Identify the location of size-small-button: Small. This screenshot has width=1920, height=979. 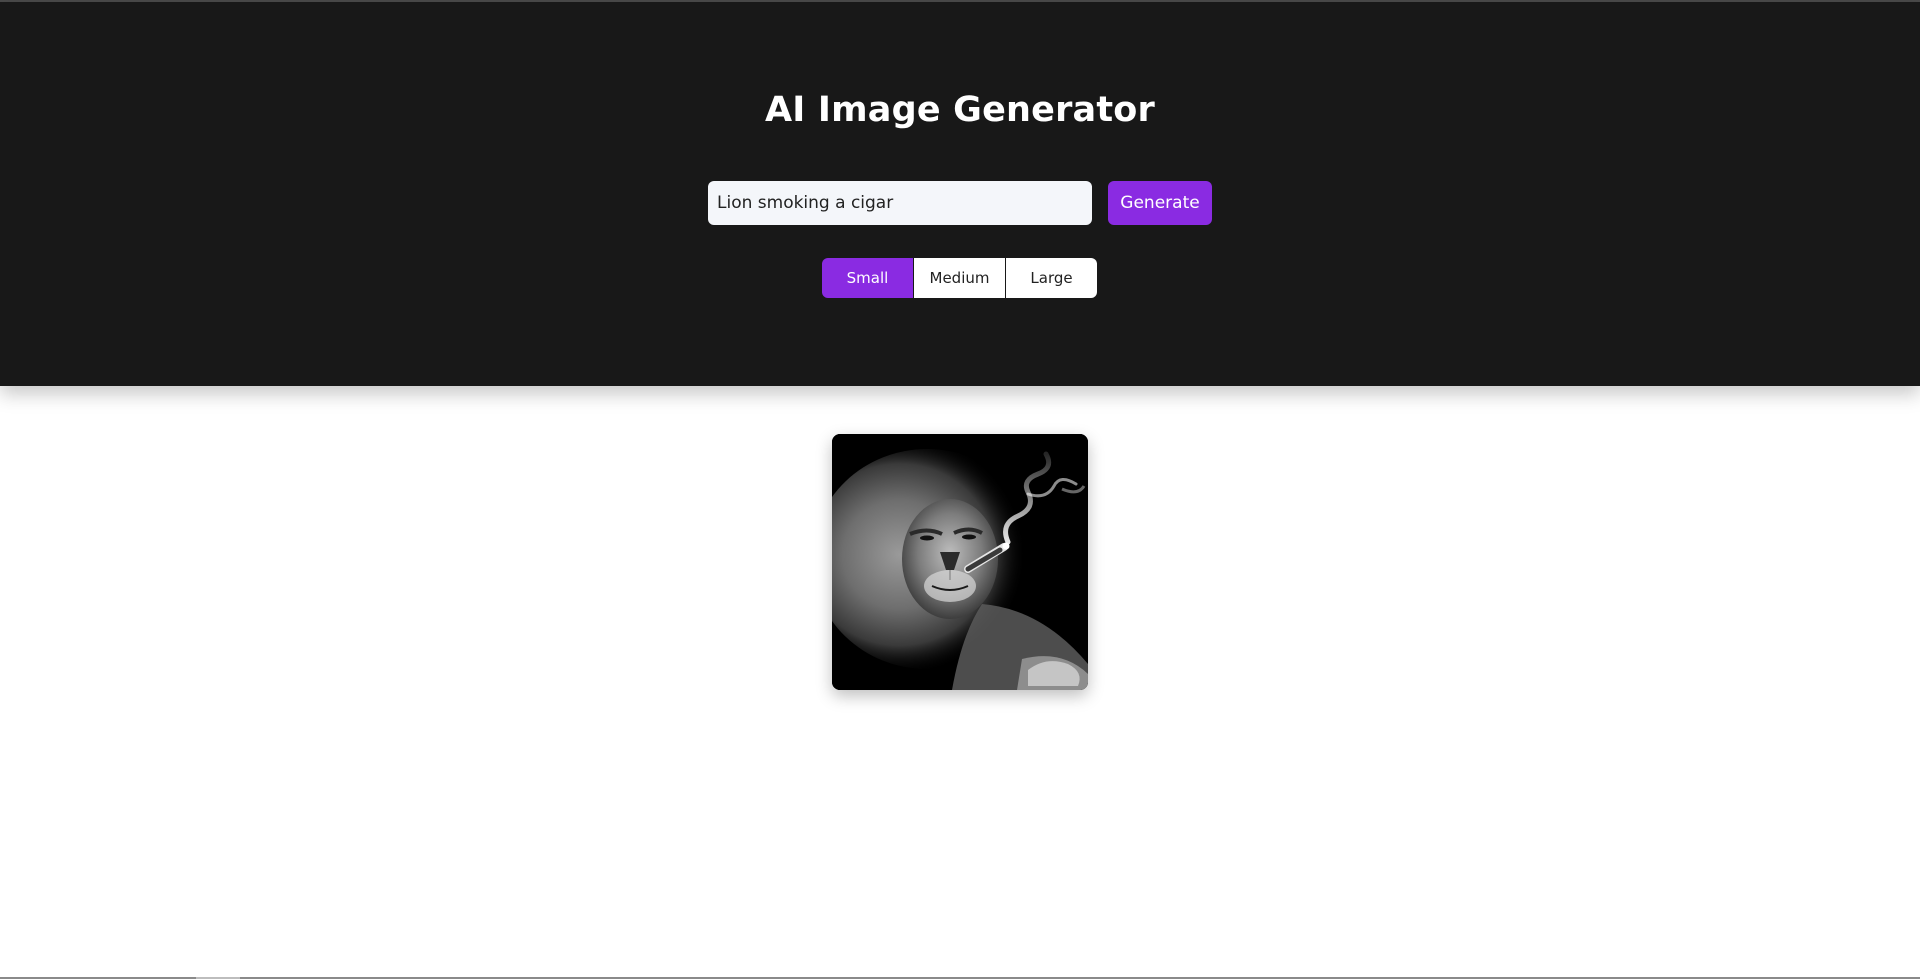
(867, 278).